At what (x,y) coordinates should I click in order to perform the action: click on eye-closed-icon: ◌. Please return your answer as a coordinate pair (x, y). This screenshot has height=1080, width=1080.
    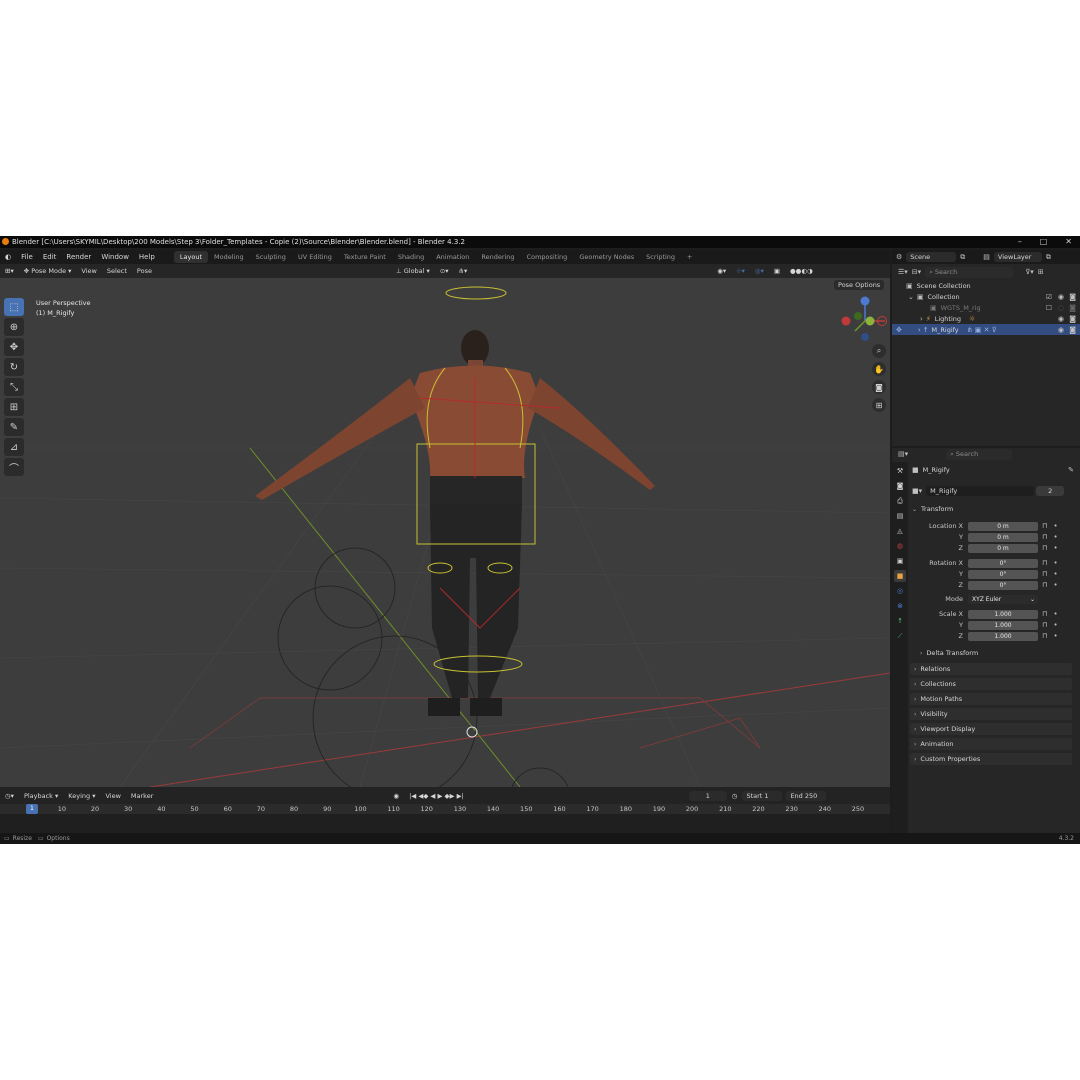
    Looking at the image, I should click on (1061, 308).